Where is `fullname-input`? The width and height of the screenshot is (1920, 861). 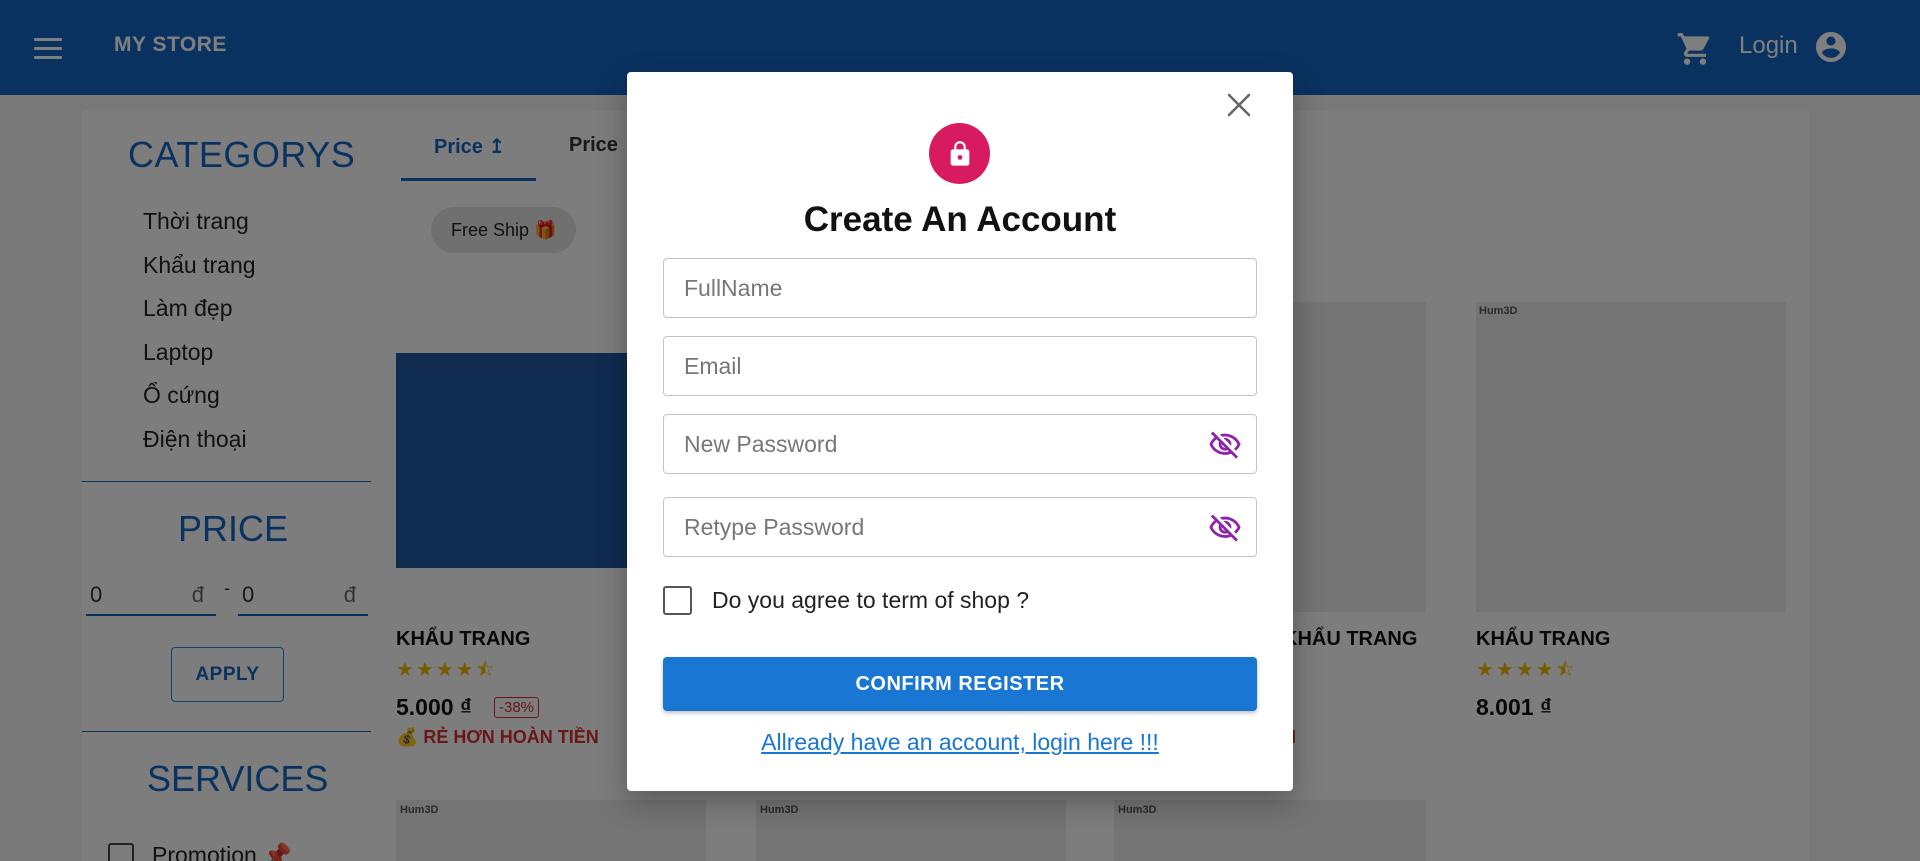
fullname-input is located at coordinates (934, 288).